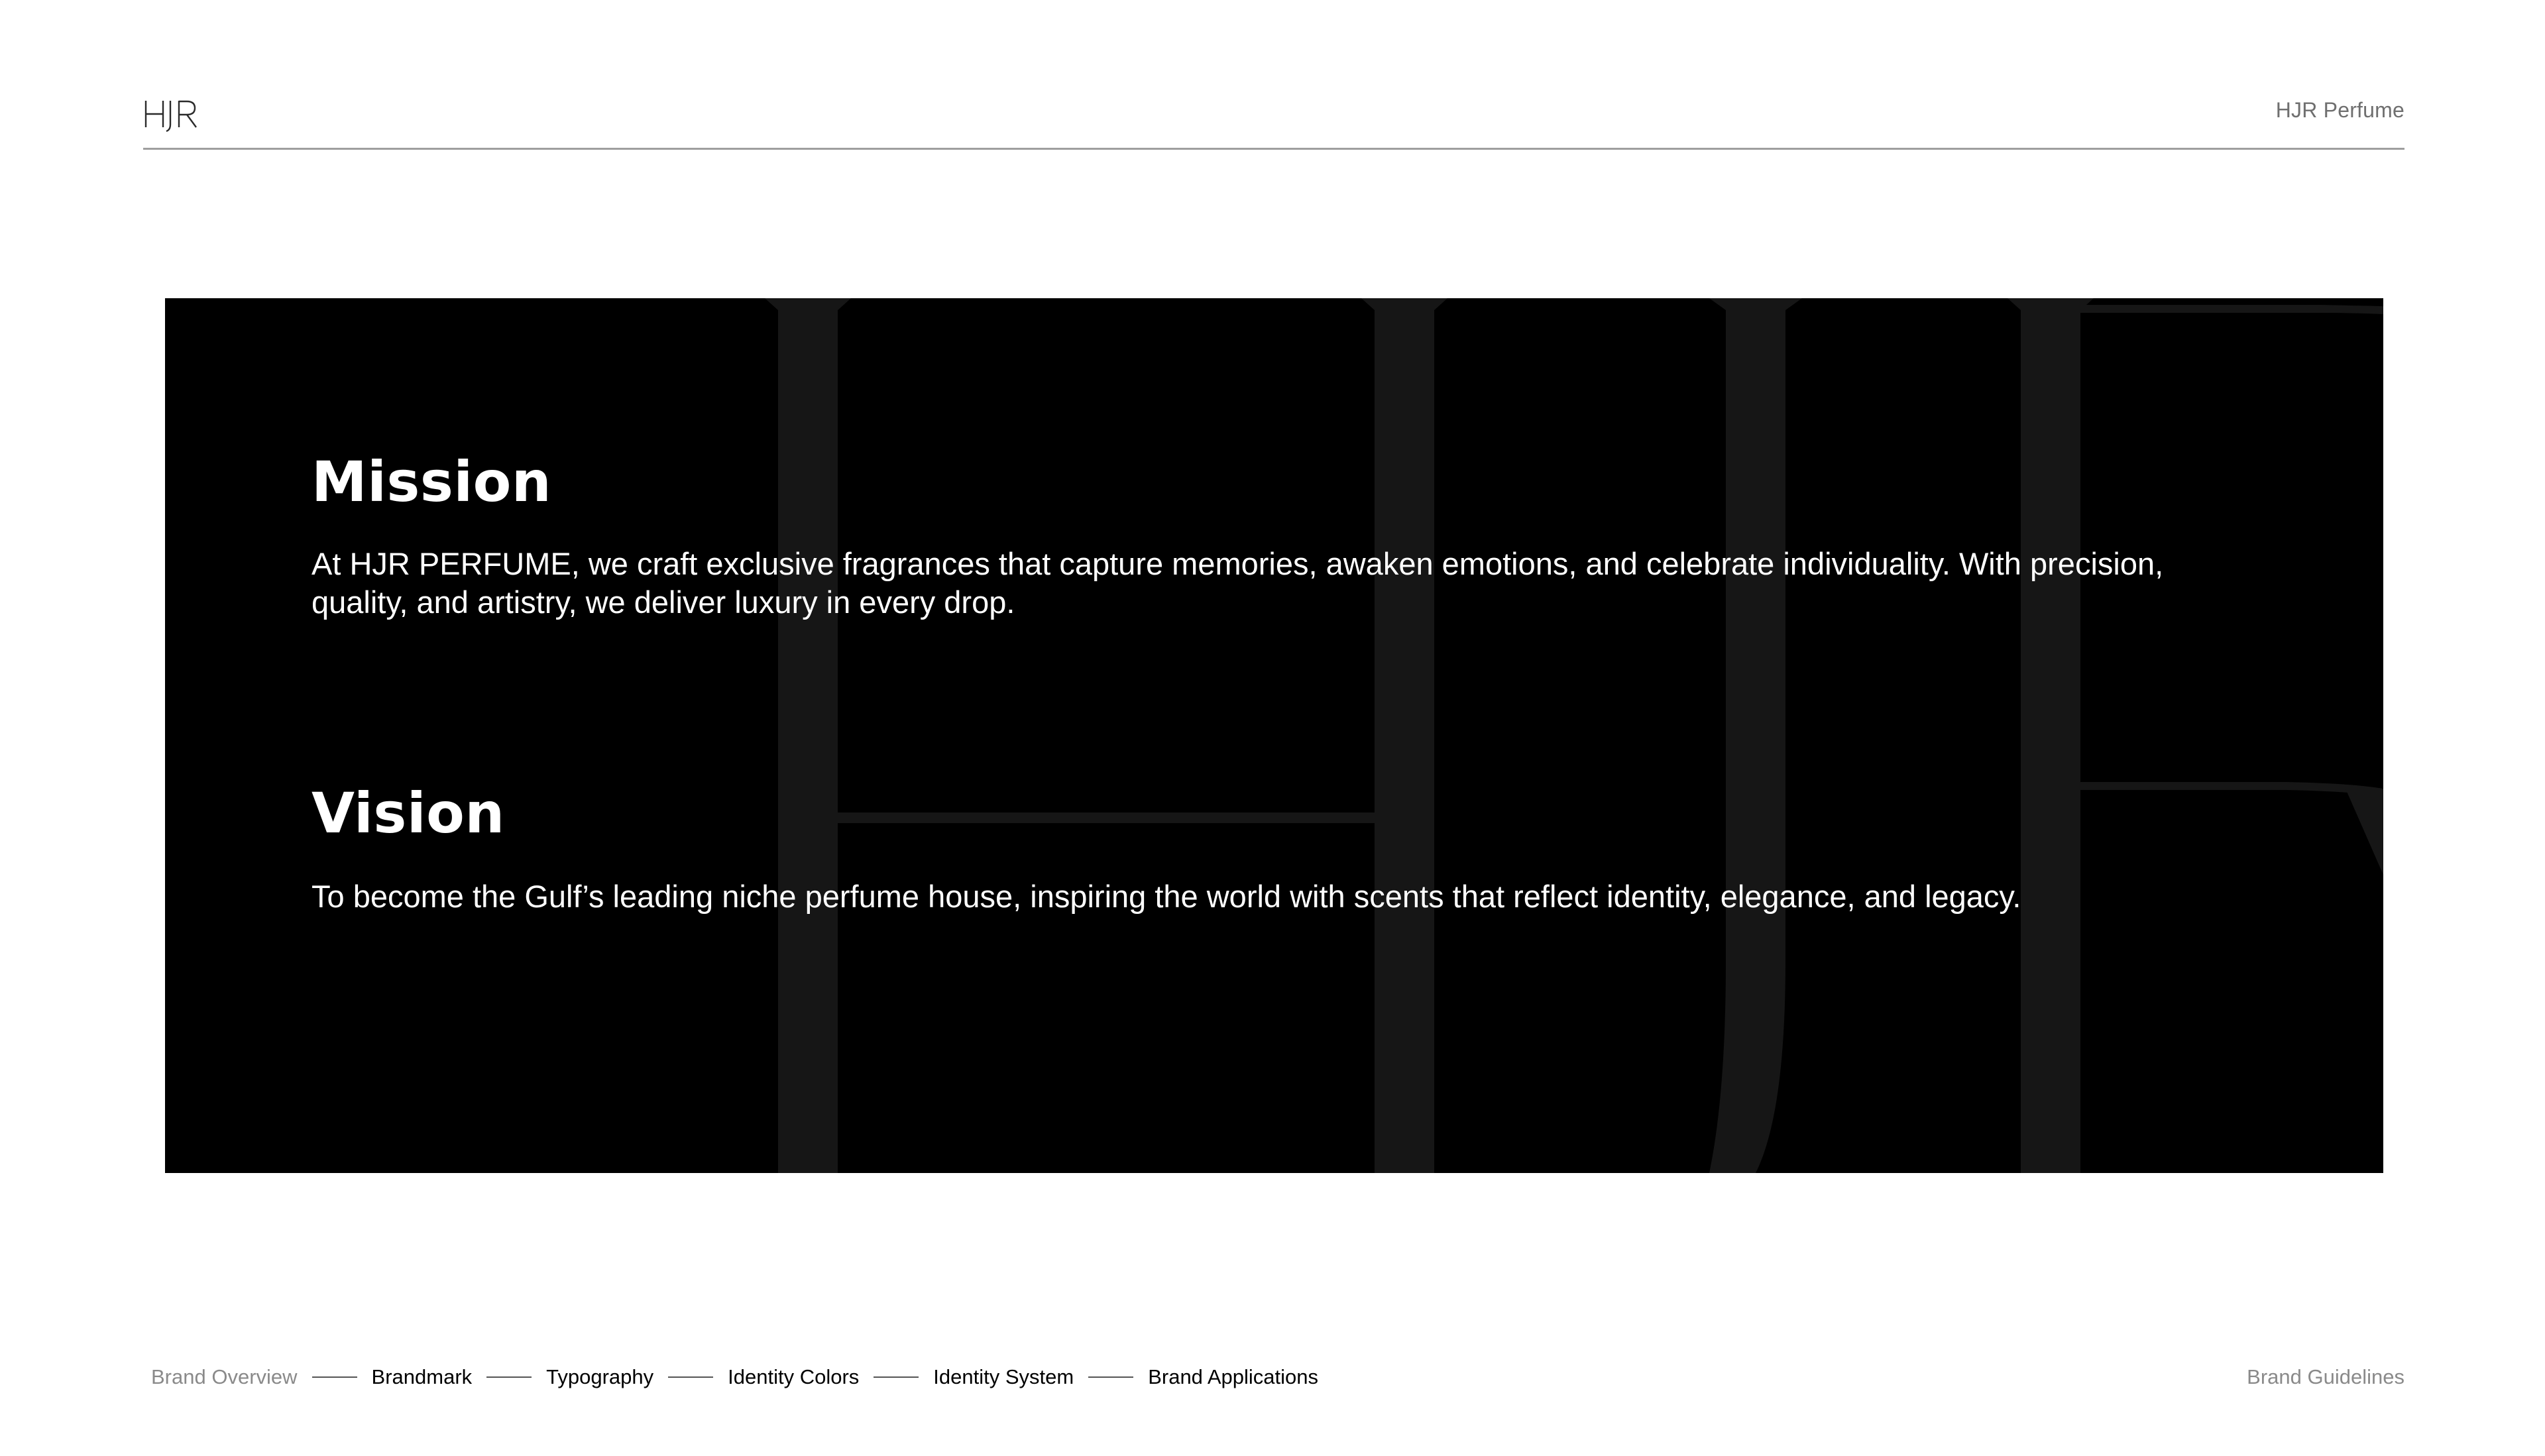  What do you see at coordinates (599, 1377) in the screenshot?
I see `nav-typography: Typography` at bounding box center [599, 1377].